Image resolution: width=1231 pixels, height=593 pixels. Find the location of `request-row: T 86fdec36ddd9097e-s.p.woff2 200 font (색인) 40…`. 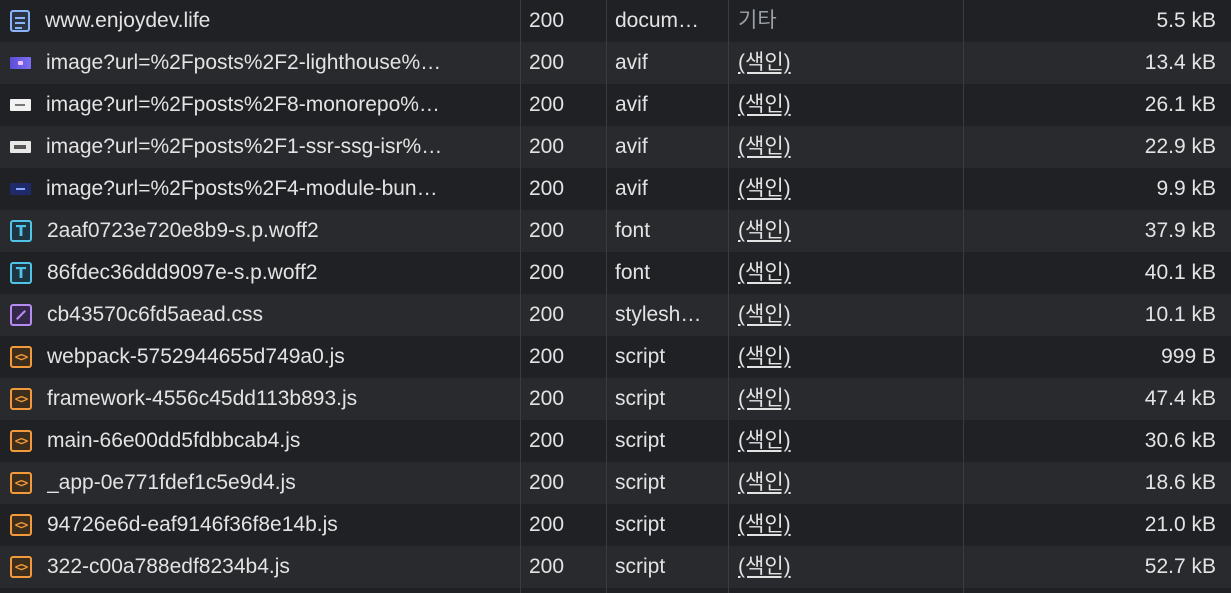

request-row: T 86fdec36ddd9097e-s.p.woff2 200 font (색인) 40… is located at coordinates (615, 273).